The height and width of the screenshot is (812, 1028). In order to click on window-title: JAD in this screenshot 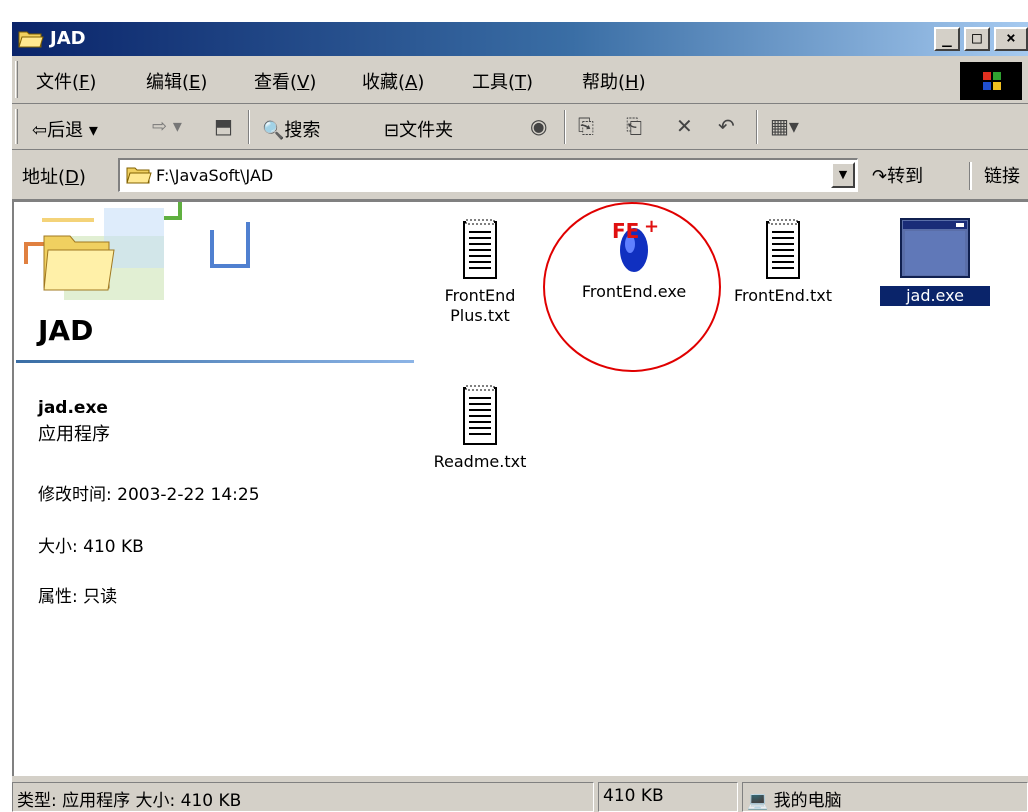, I will do `click(68, 38)`.